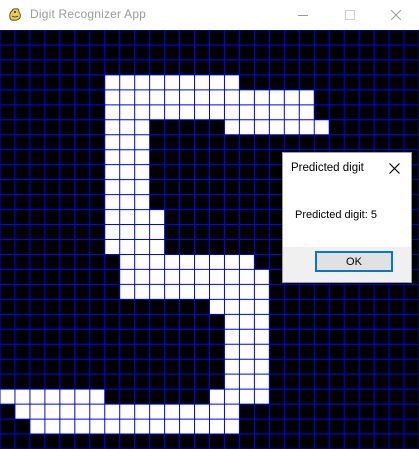 The height and width of the screenshot is (449, 419). Describe the element at coordinates (396, 15) in the screenshot. I see `close-button` at that location.